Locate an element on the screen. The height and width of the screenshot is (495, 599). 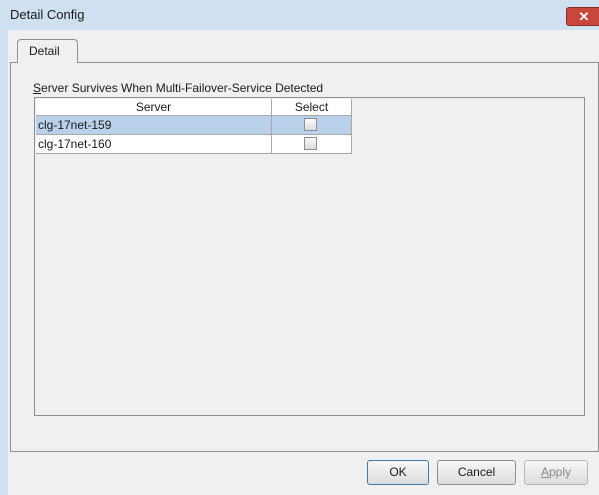
label-mnemonic: S is located at coordinates (37, 88).